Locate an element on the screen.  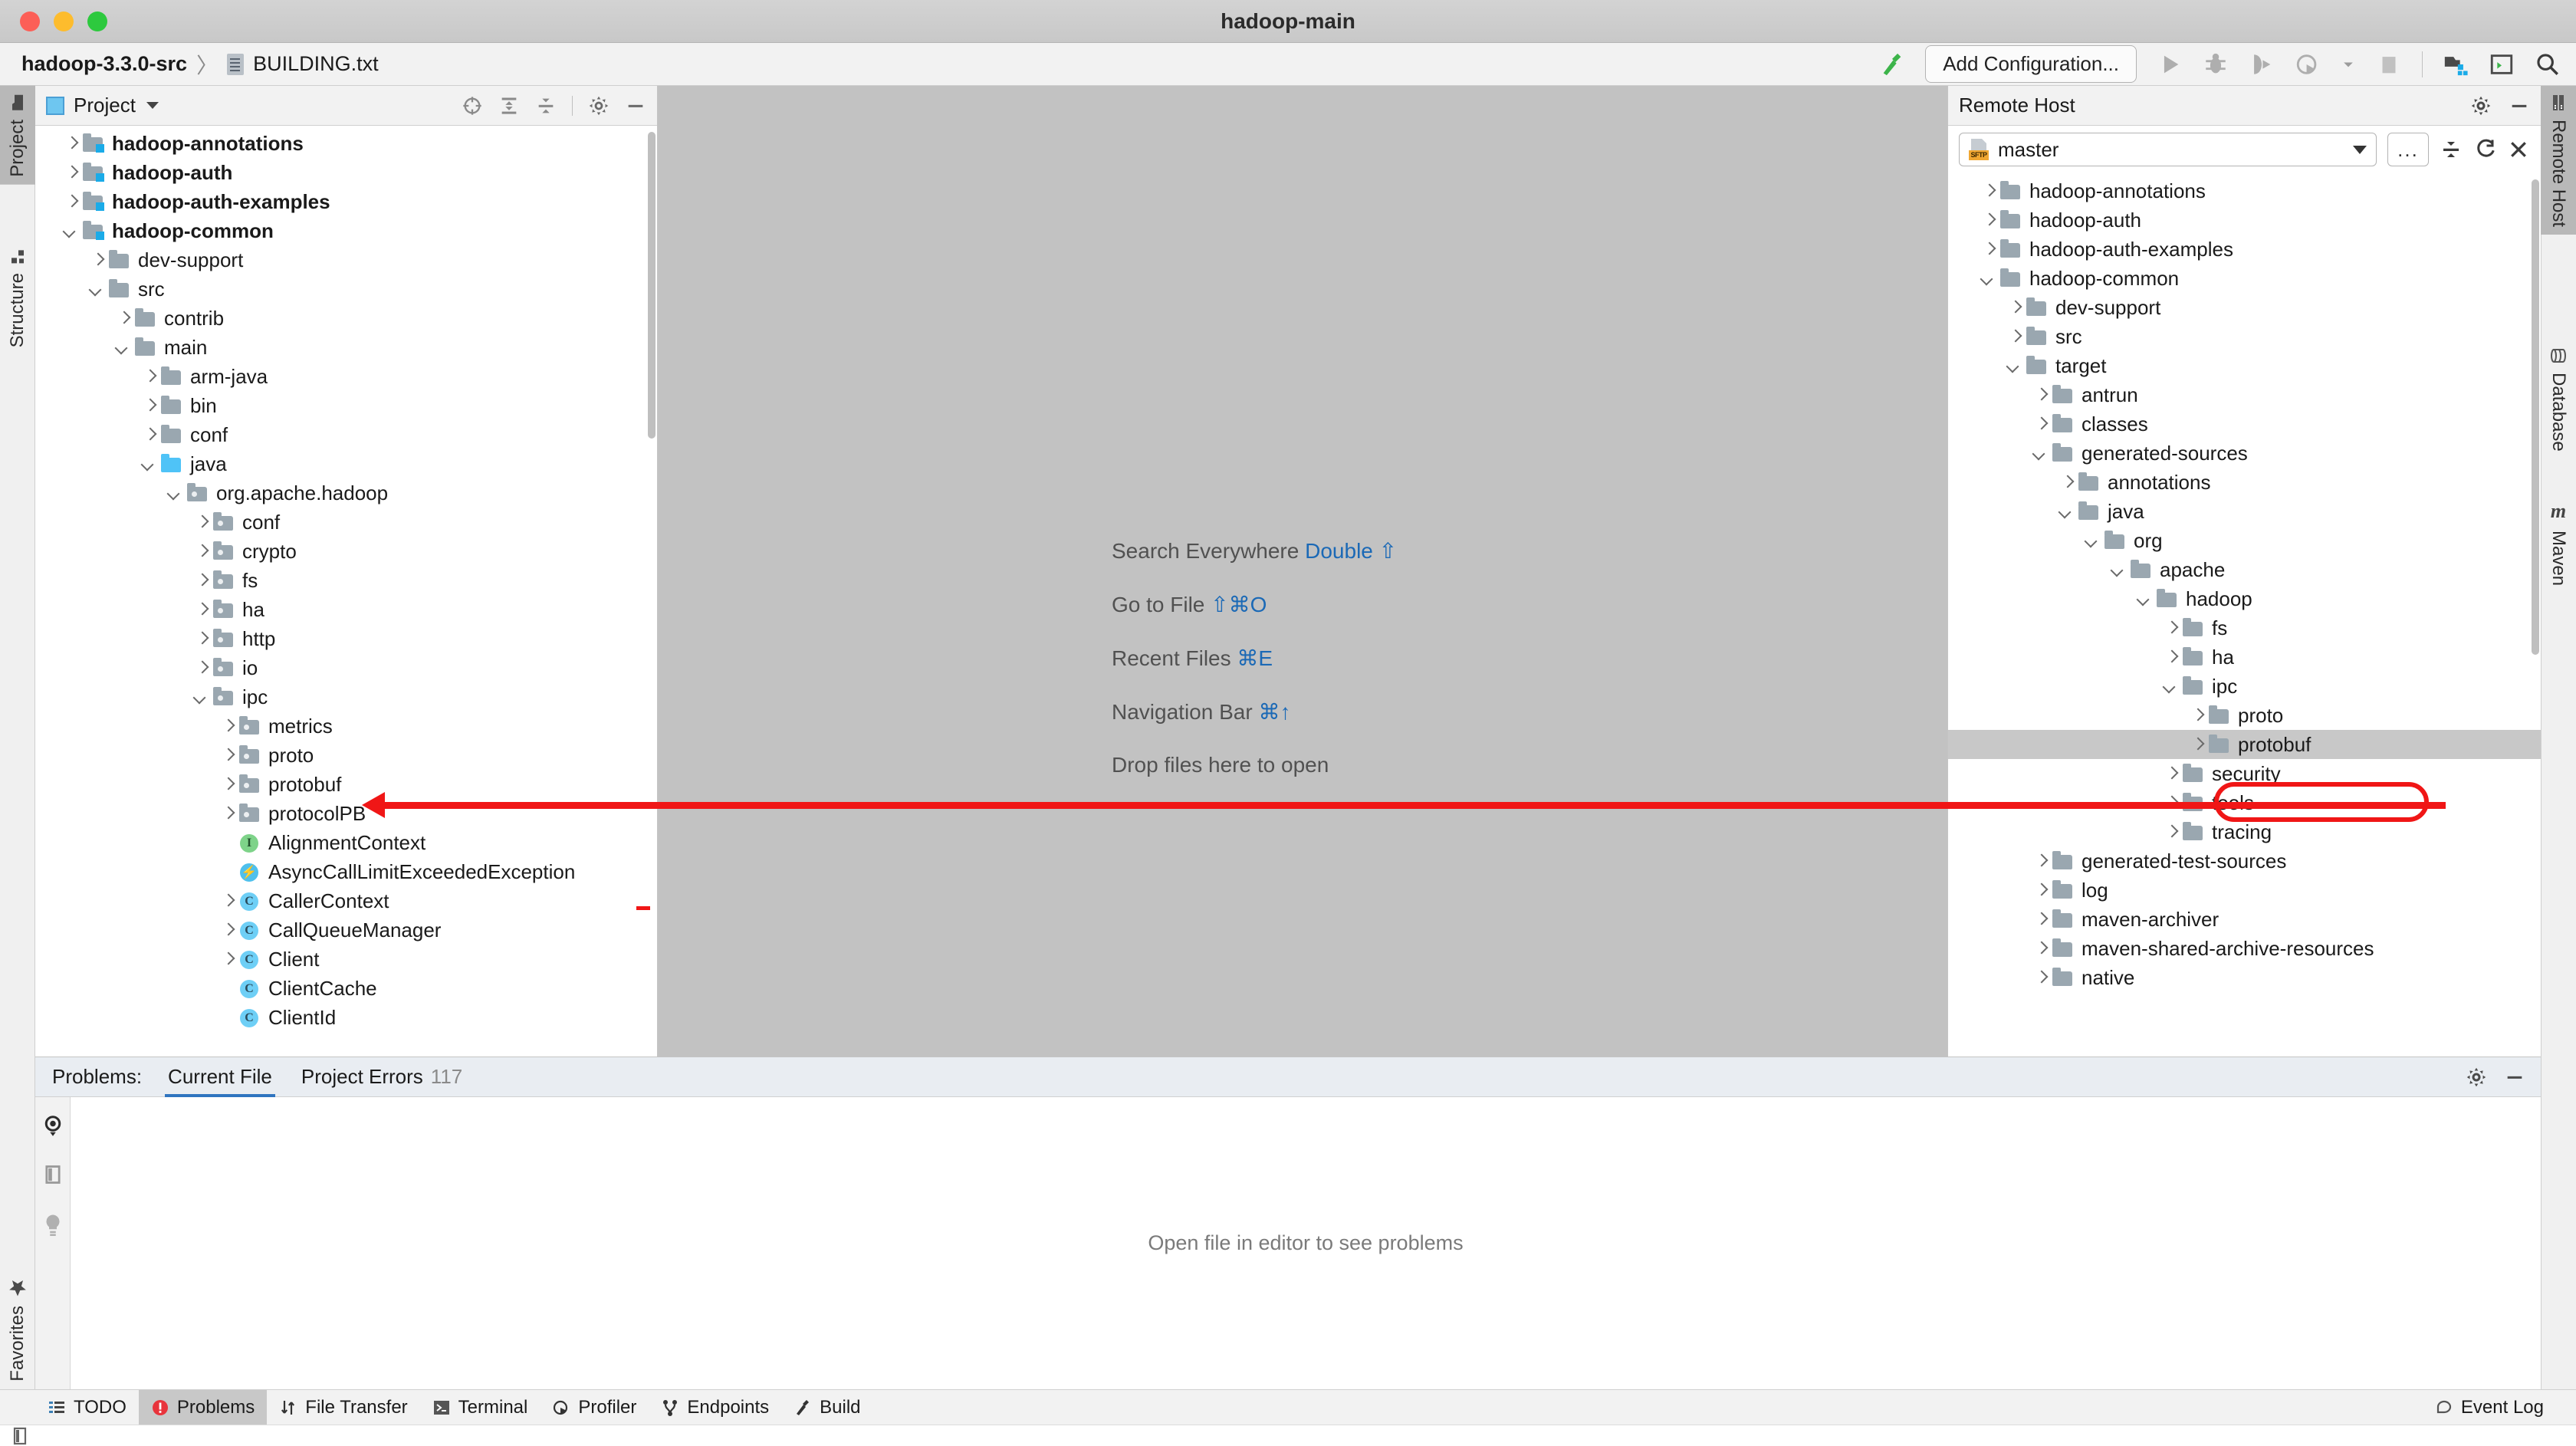
tree-row: annotations is located at coordinates (2244, 483).